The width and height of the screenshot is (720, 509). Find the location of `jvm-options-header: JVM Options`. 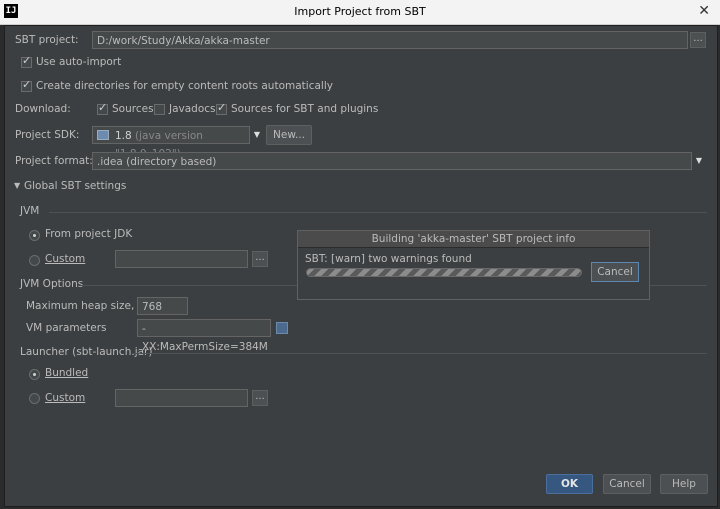

jvm-options-header: JVM Options is located at coordinates (52, 284).